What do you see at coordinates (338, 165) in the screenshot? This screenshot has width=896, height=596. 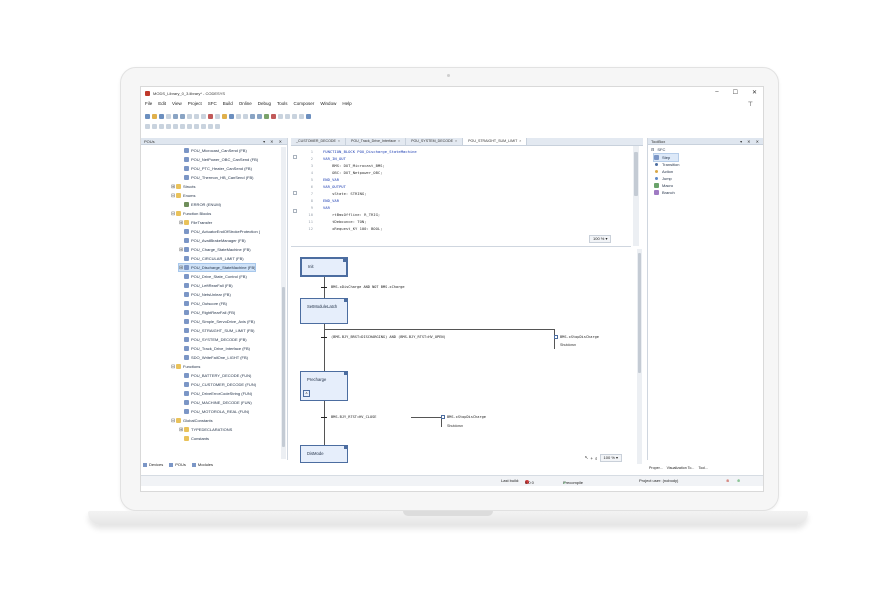 I see `code-line: 3 BMS: DUT_Microcast_BMS;` at bounding box center [338, 165].